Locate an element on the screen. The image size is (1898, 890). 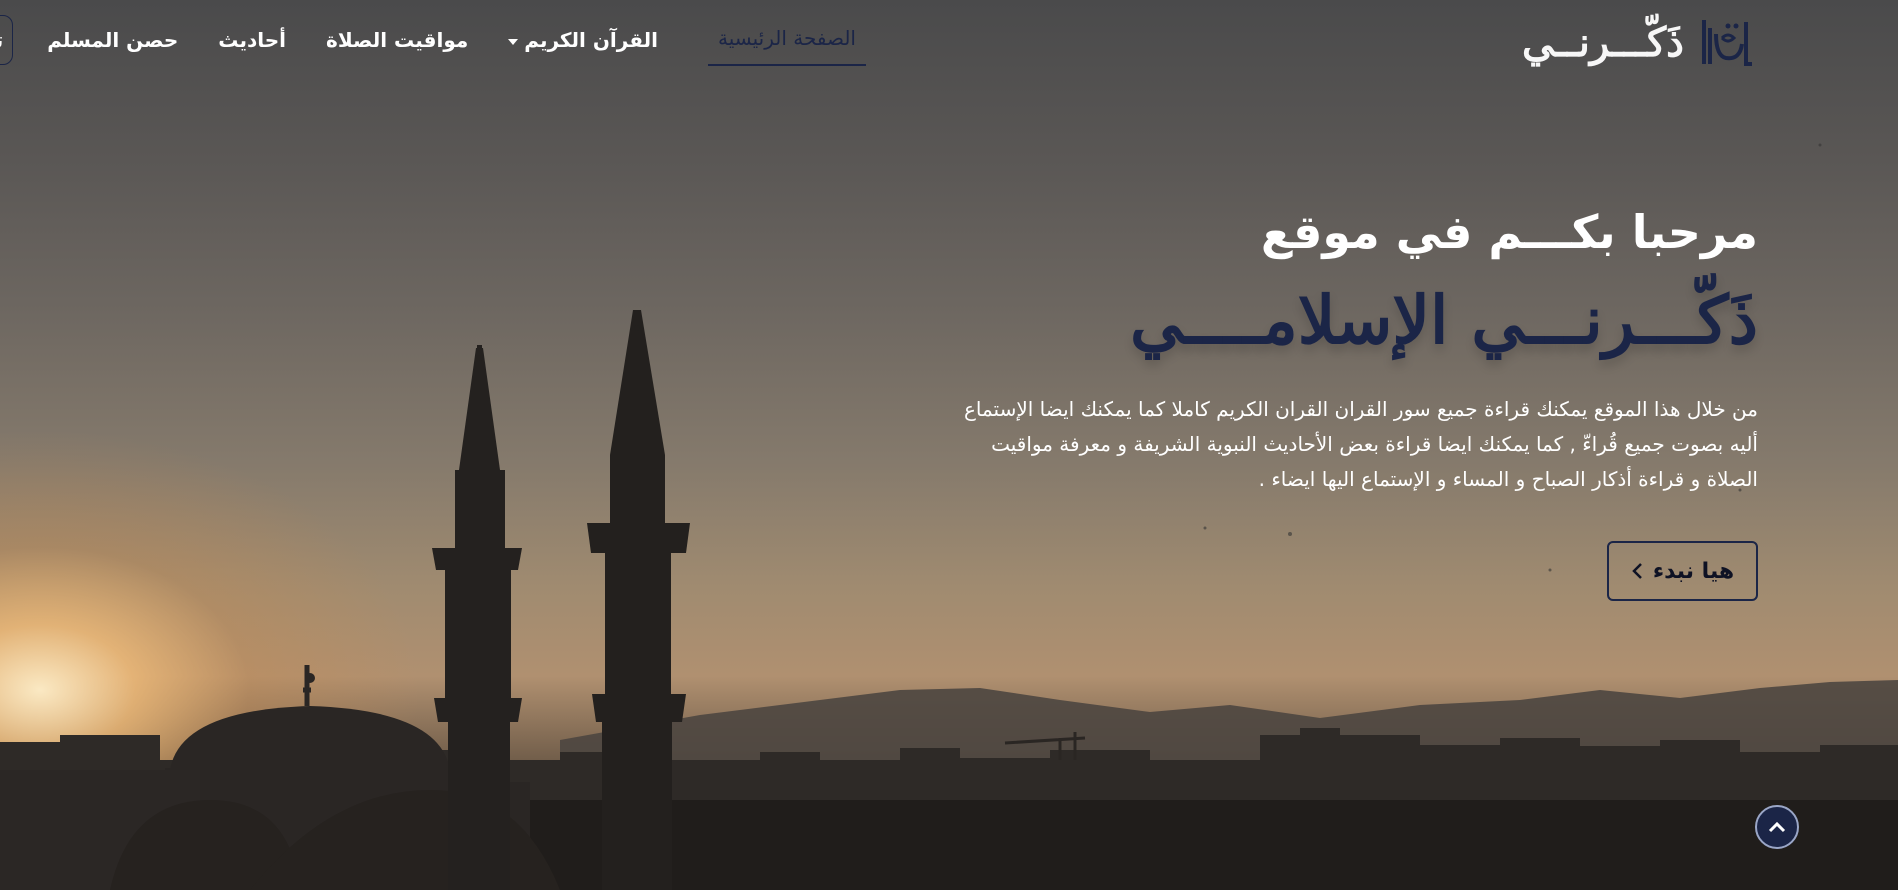
chevron-up-icon is located at coordinates (1777, 827).